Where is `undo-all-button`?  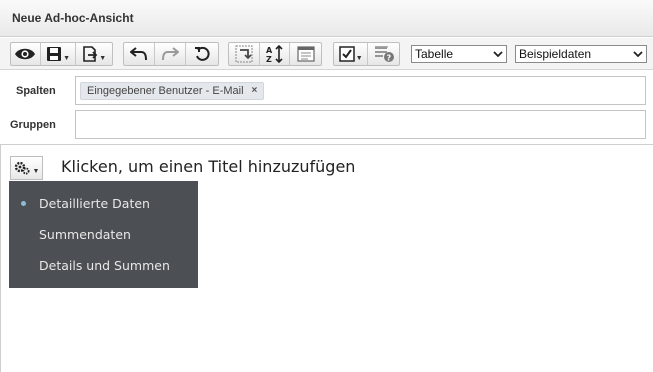
undo-all-button is located at coordinates (202, 54).